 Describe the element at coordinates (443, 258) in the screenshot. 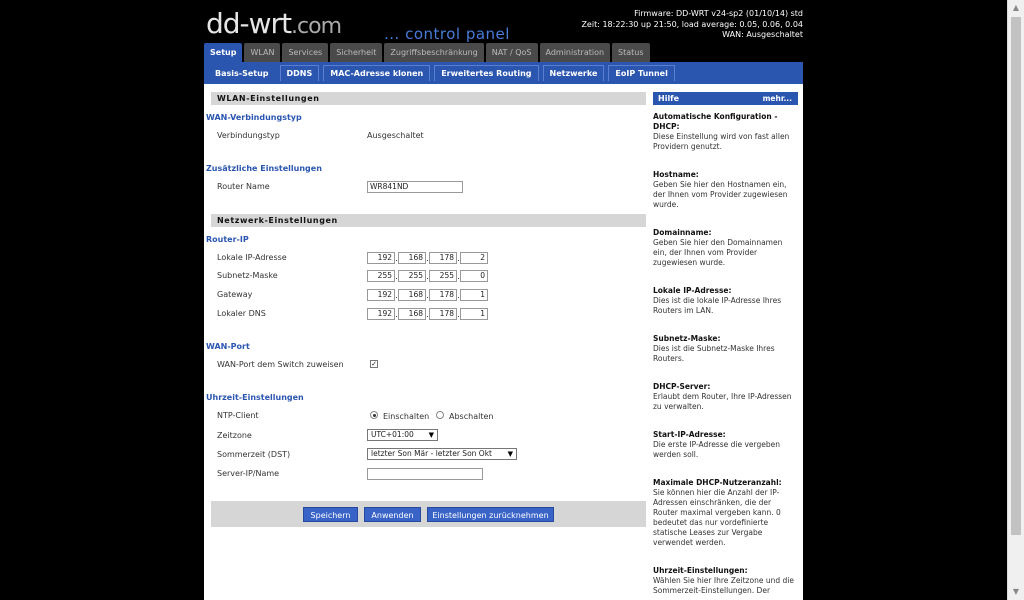

I see `local-ip-octet-3: 178` at that location.